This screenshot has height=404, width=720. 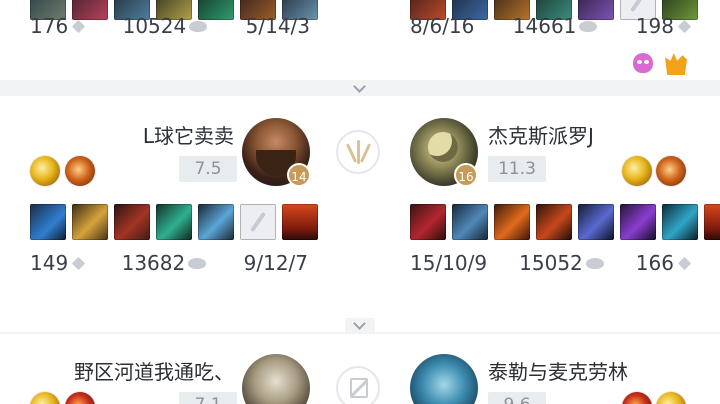 I want to click on score-badge-left: 7.1, so click(x=208, y=398).